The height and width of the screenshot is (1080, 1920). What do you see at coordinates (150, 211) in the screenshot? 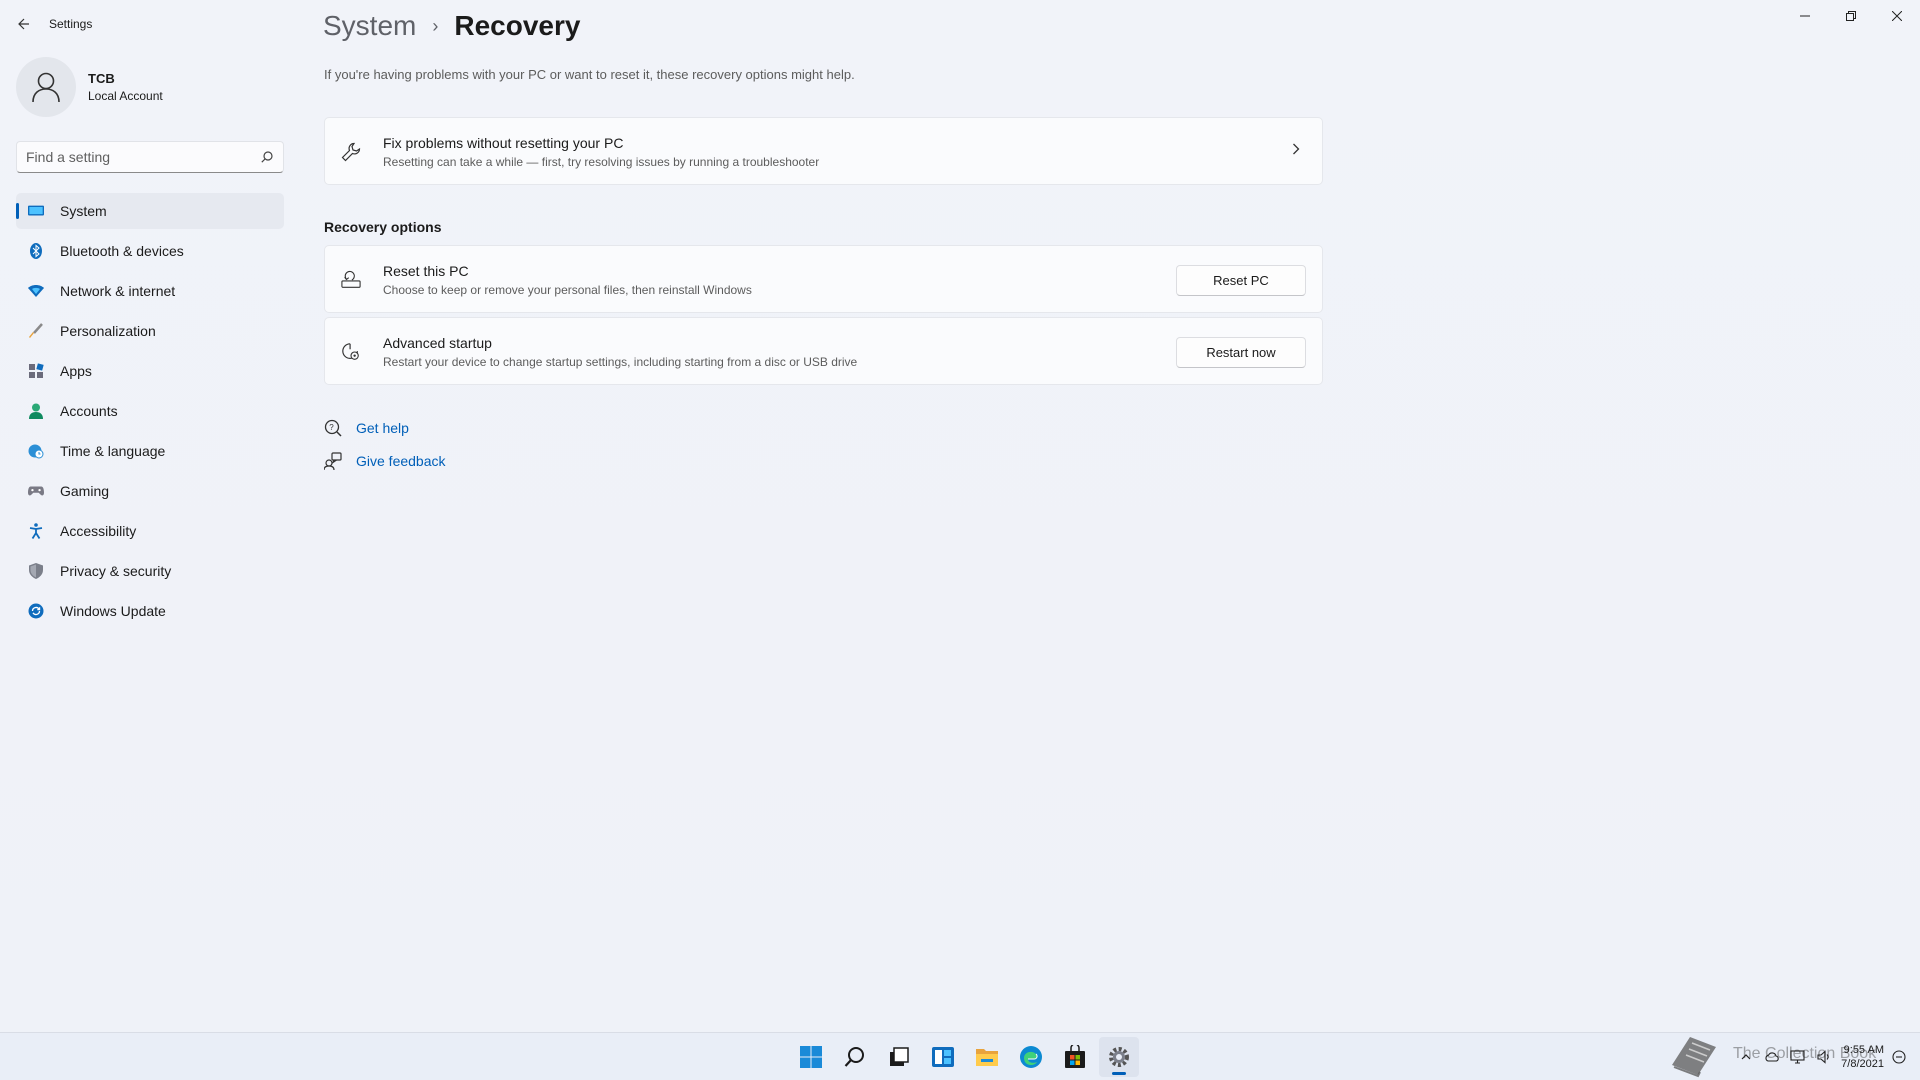
I see `sidebar-item-system: System` at bounding box center [150, 211].